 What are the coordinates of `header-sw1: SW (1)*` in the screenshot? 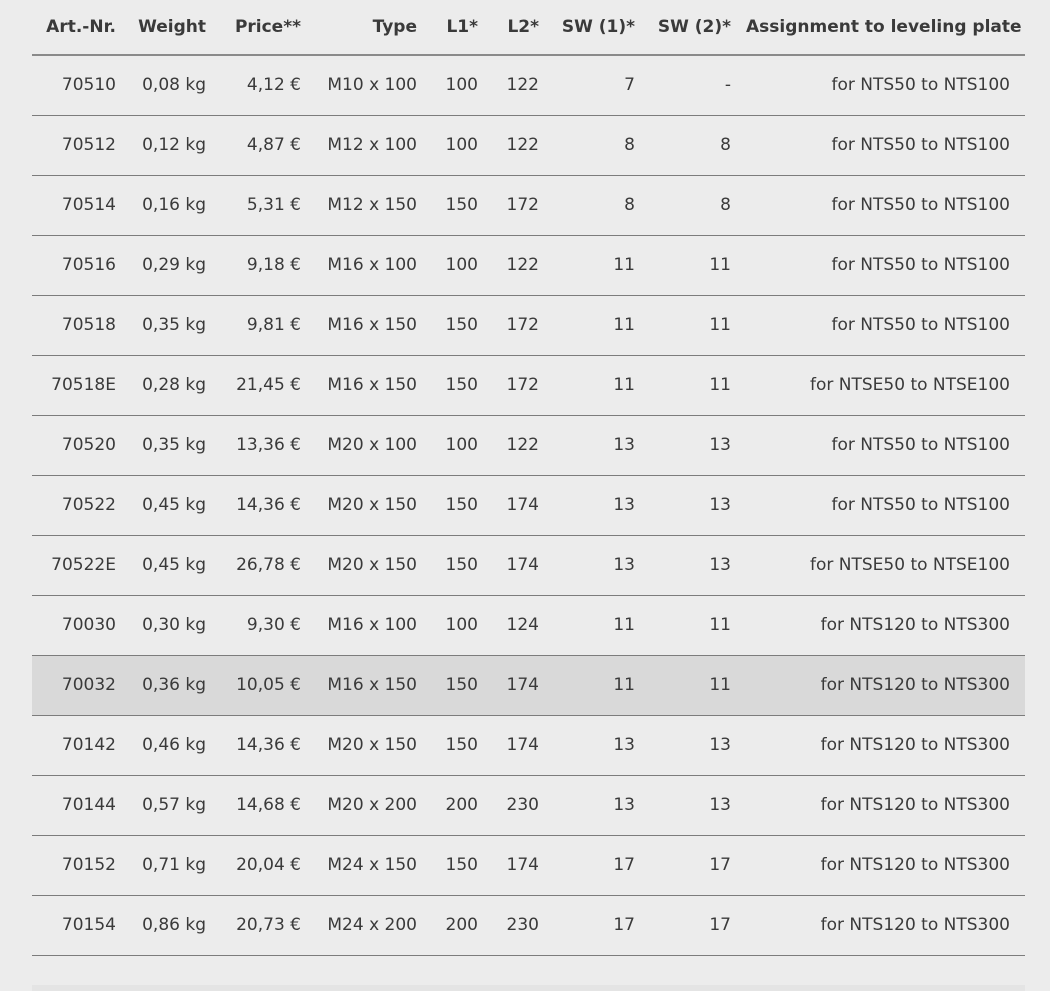 It's located at (602, 28).